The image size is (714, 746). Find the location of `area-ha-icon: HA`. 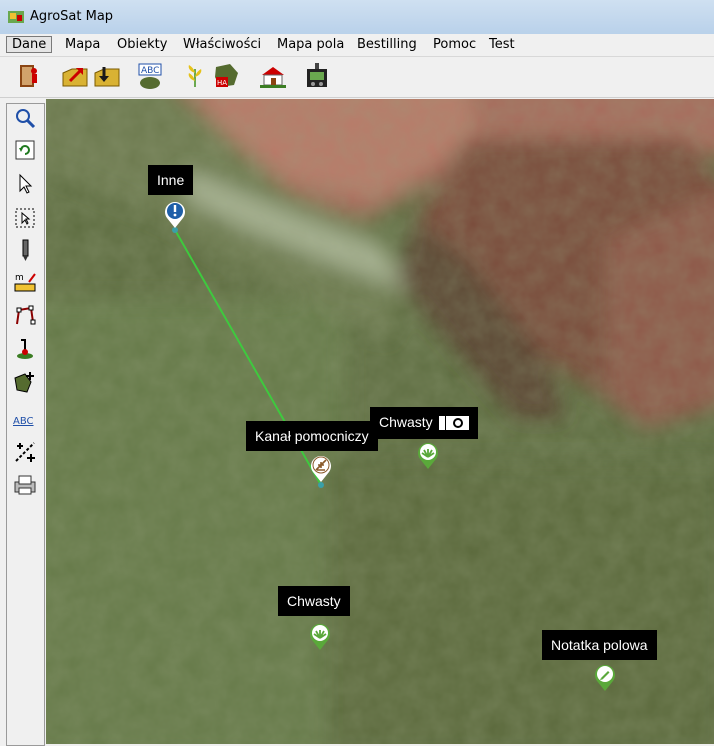

area-ha-icon: HA is located at coordinates (227, 76).